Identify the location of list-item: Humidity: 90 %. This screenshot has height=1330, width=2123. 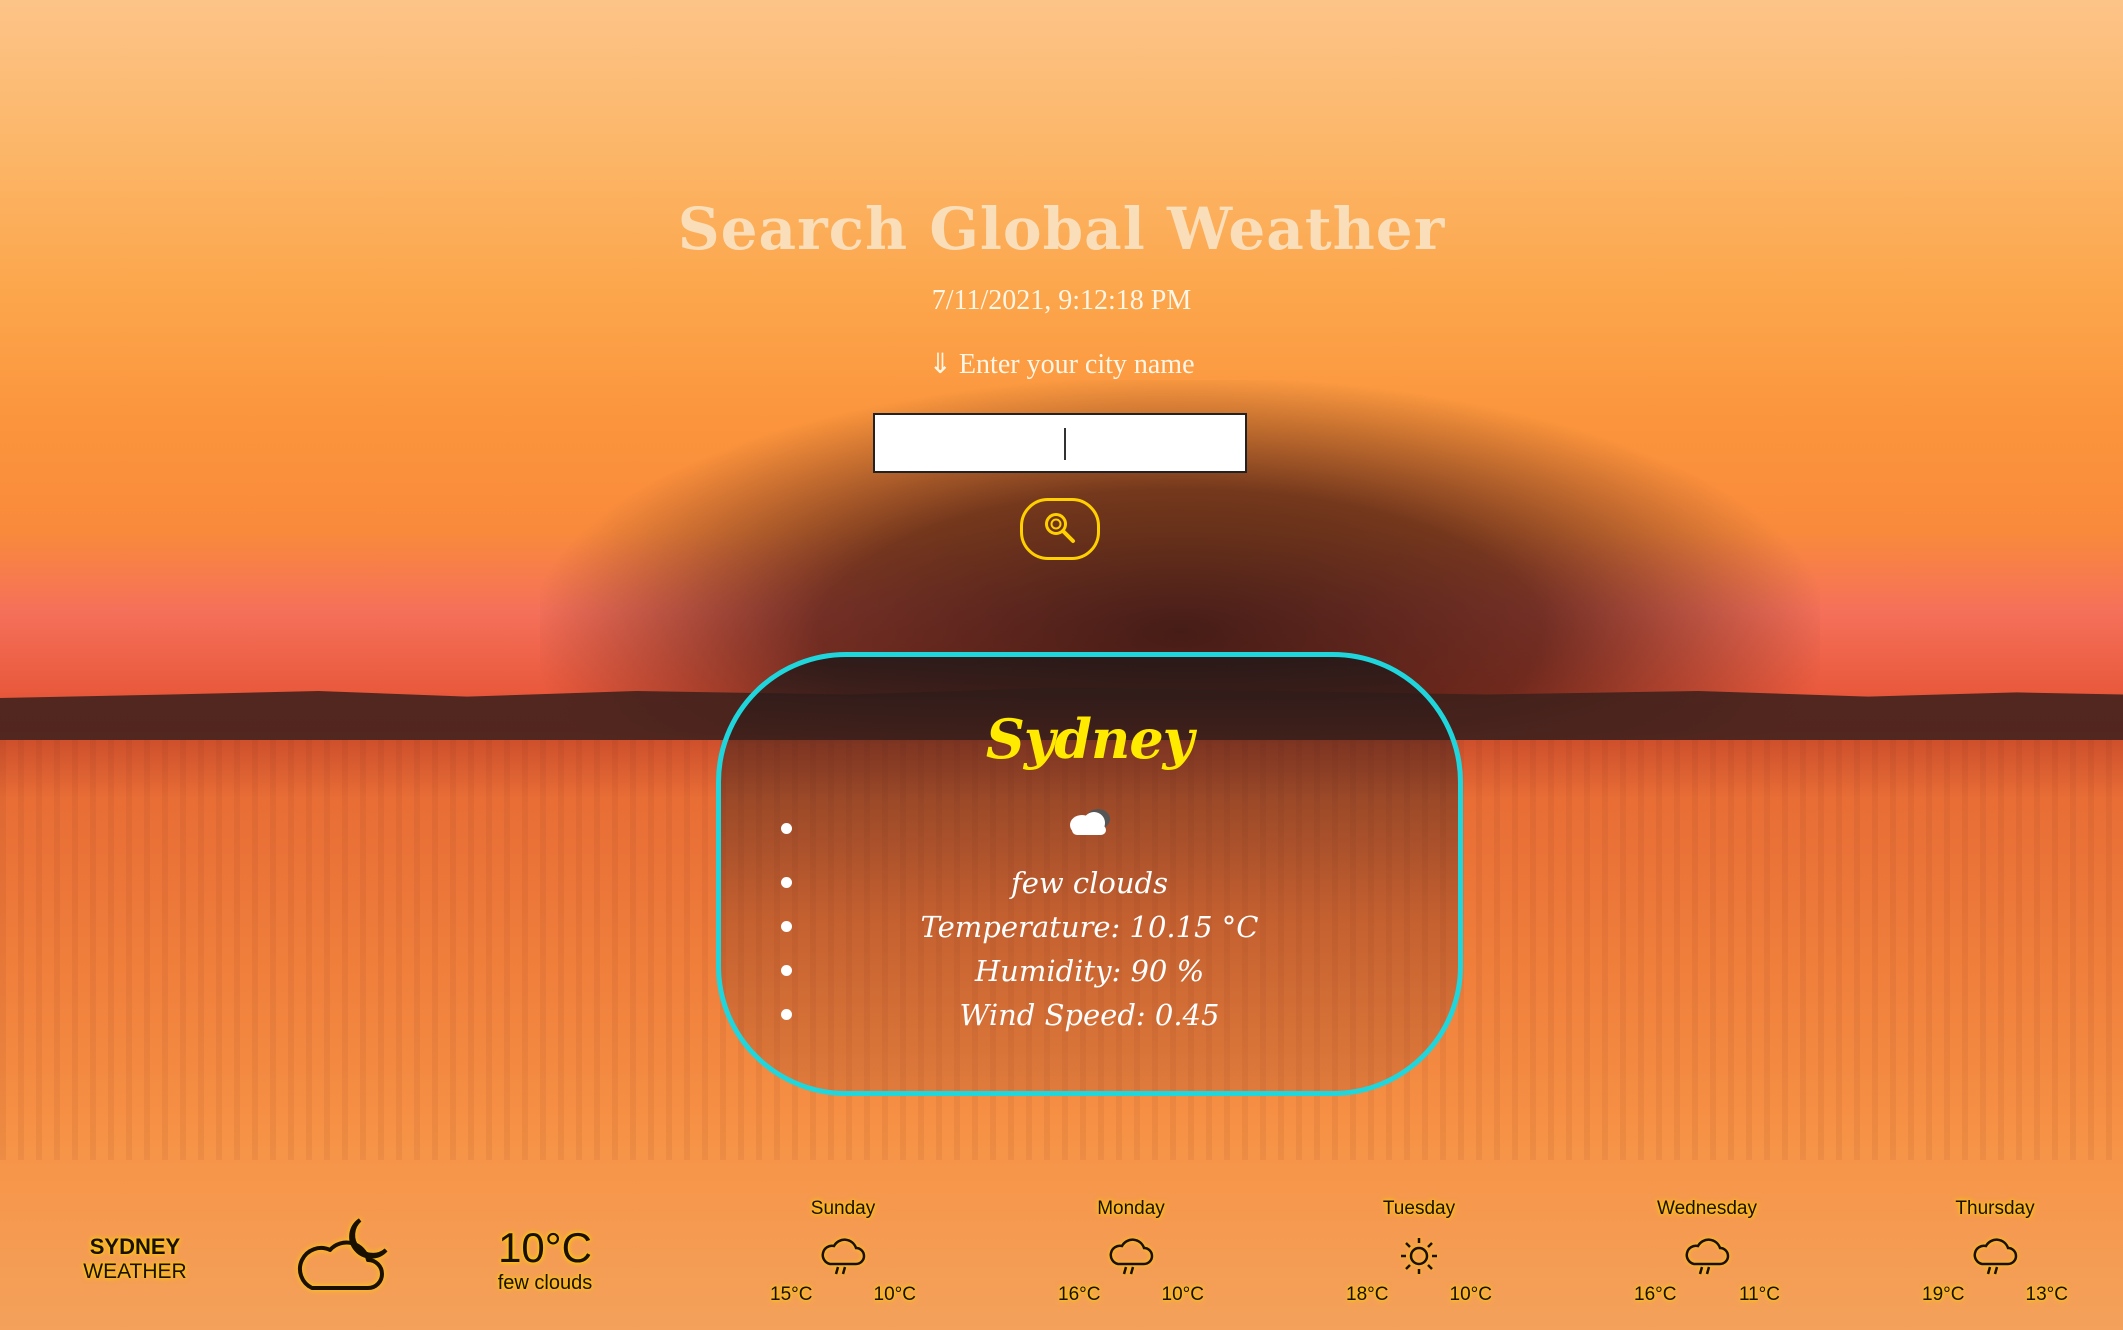
(1089, 971).